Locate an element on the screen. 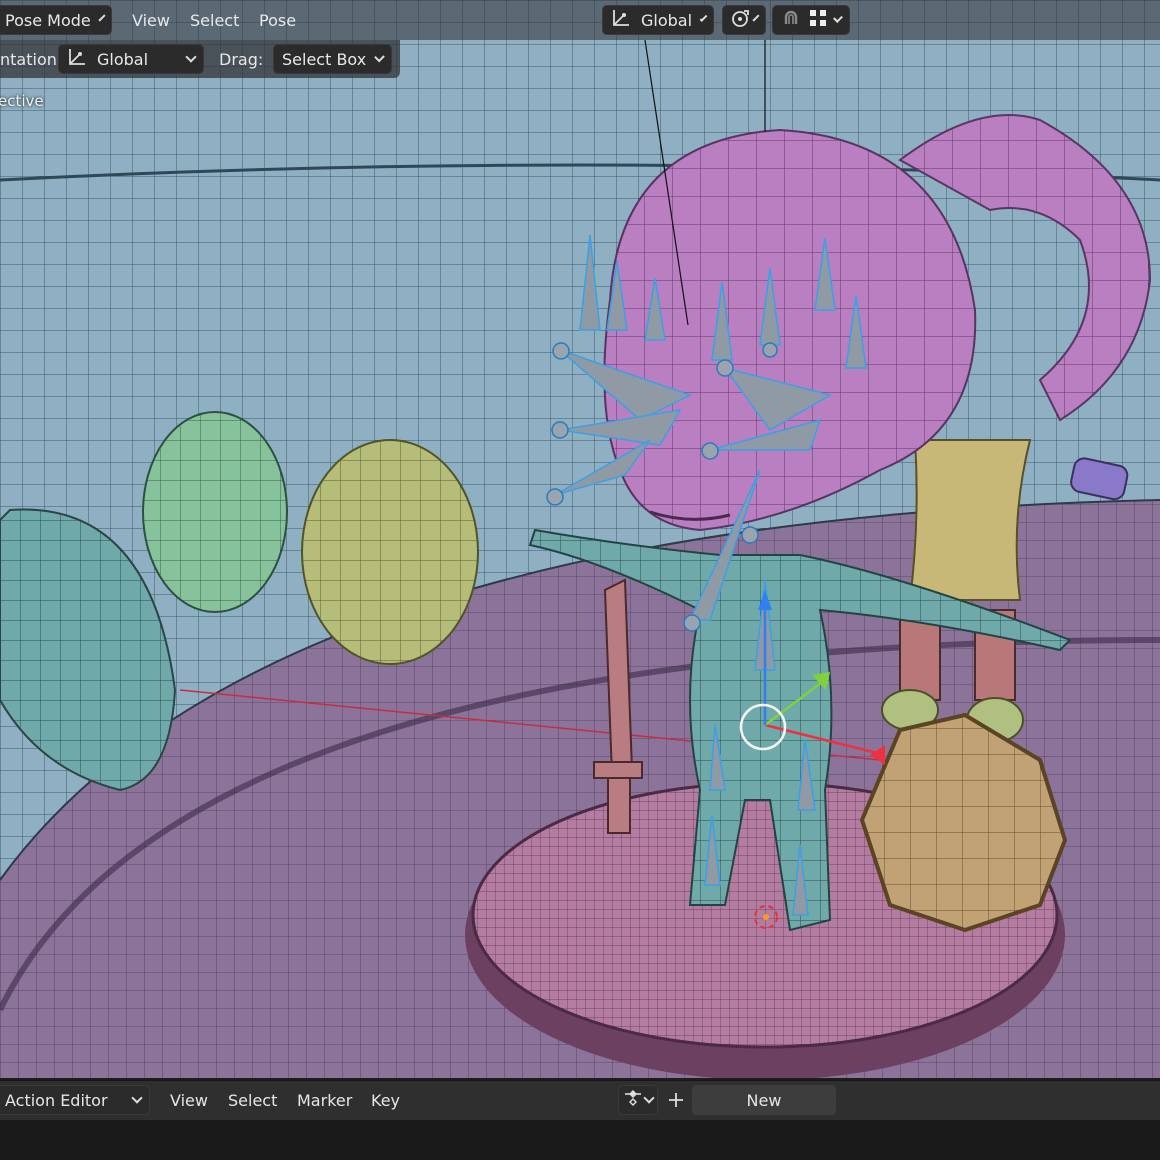 The width and height of the screenshot is (1160, 1160). drag-value: Select Box is located at coordinates (324, 59).